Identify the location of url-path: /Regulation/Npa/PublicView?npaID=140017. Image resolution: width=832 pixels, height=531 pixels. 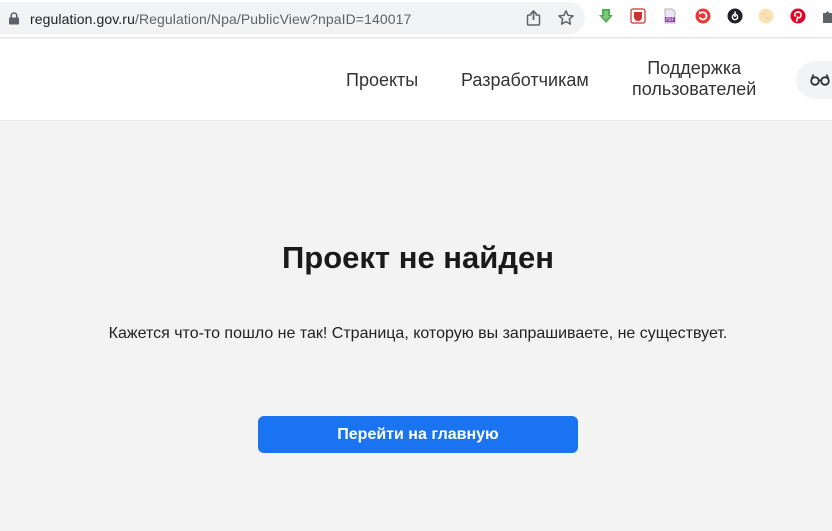
(273, 19).